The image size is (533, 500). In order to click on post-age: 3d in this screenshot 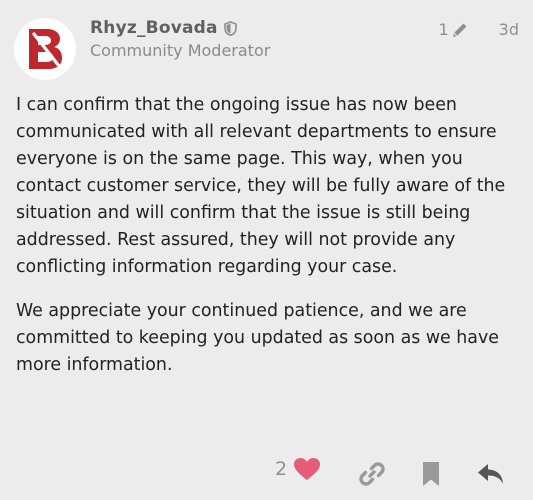, I will do `click(509, 29)`.